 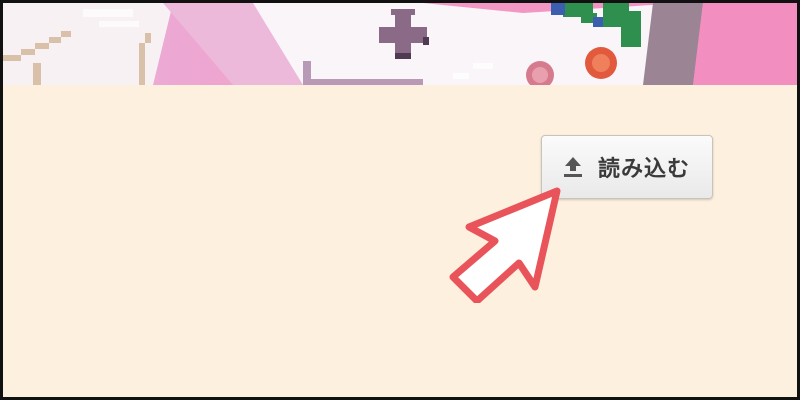 What do you see at coordinates (505, 245) in the screenshot?
I see `pointer-arrow-icon` at bounding box center [505, 245].